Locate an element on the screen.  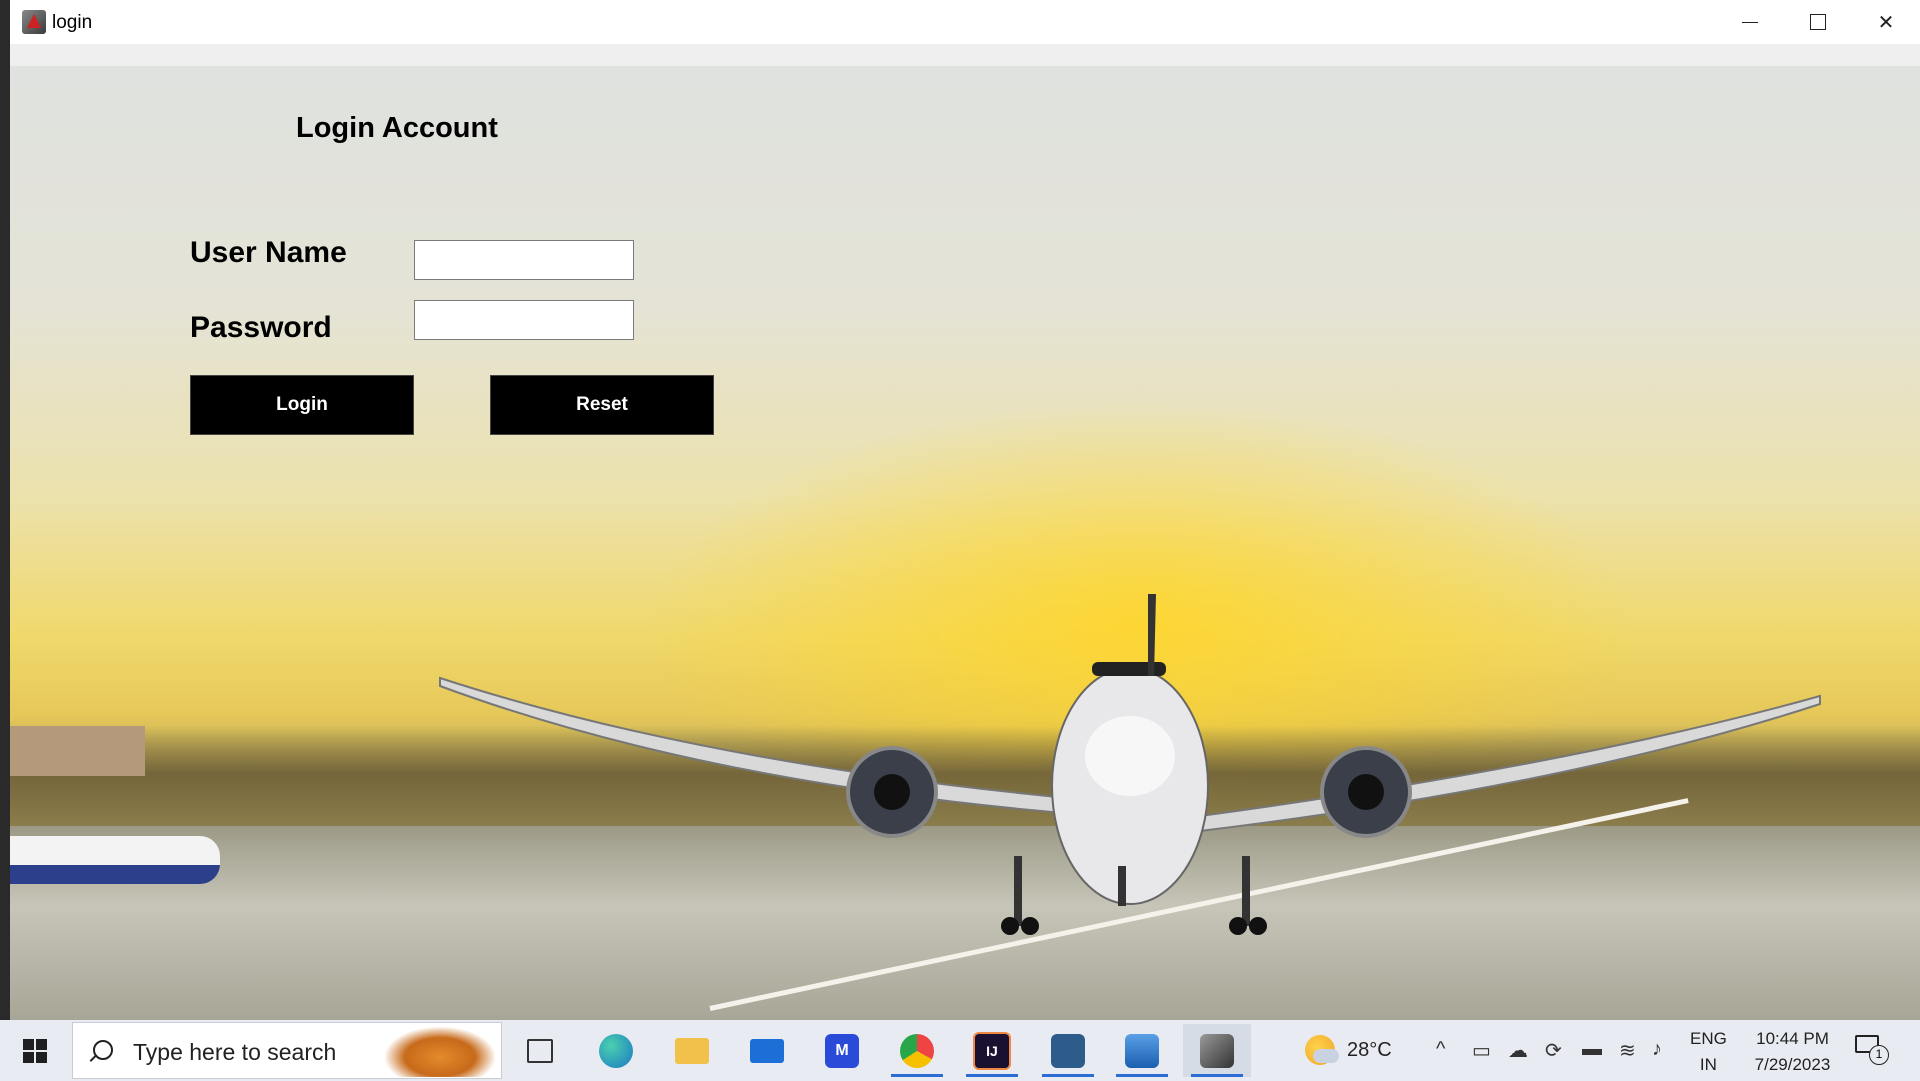
m-app-button: M is located at coordinates (842, 1050).